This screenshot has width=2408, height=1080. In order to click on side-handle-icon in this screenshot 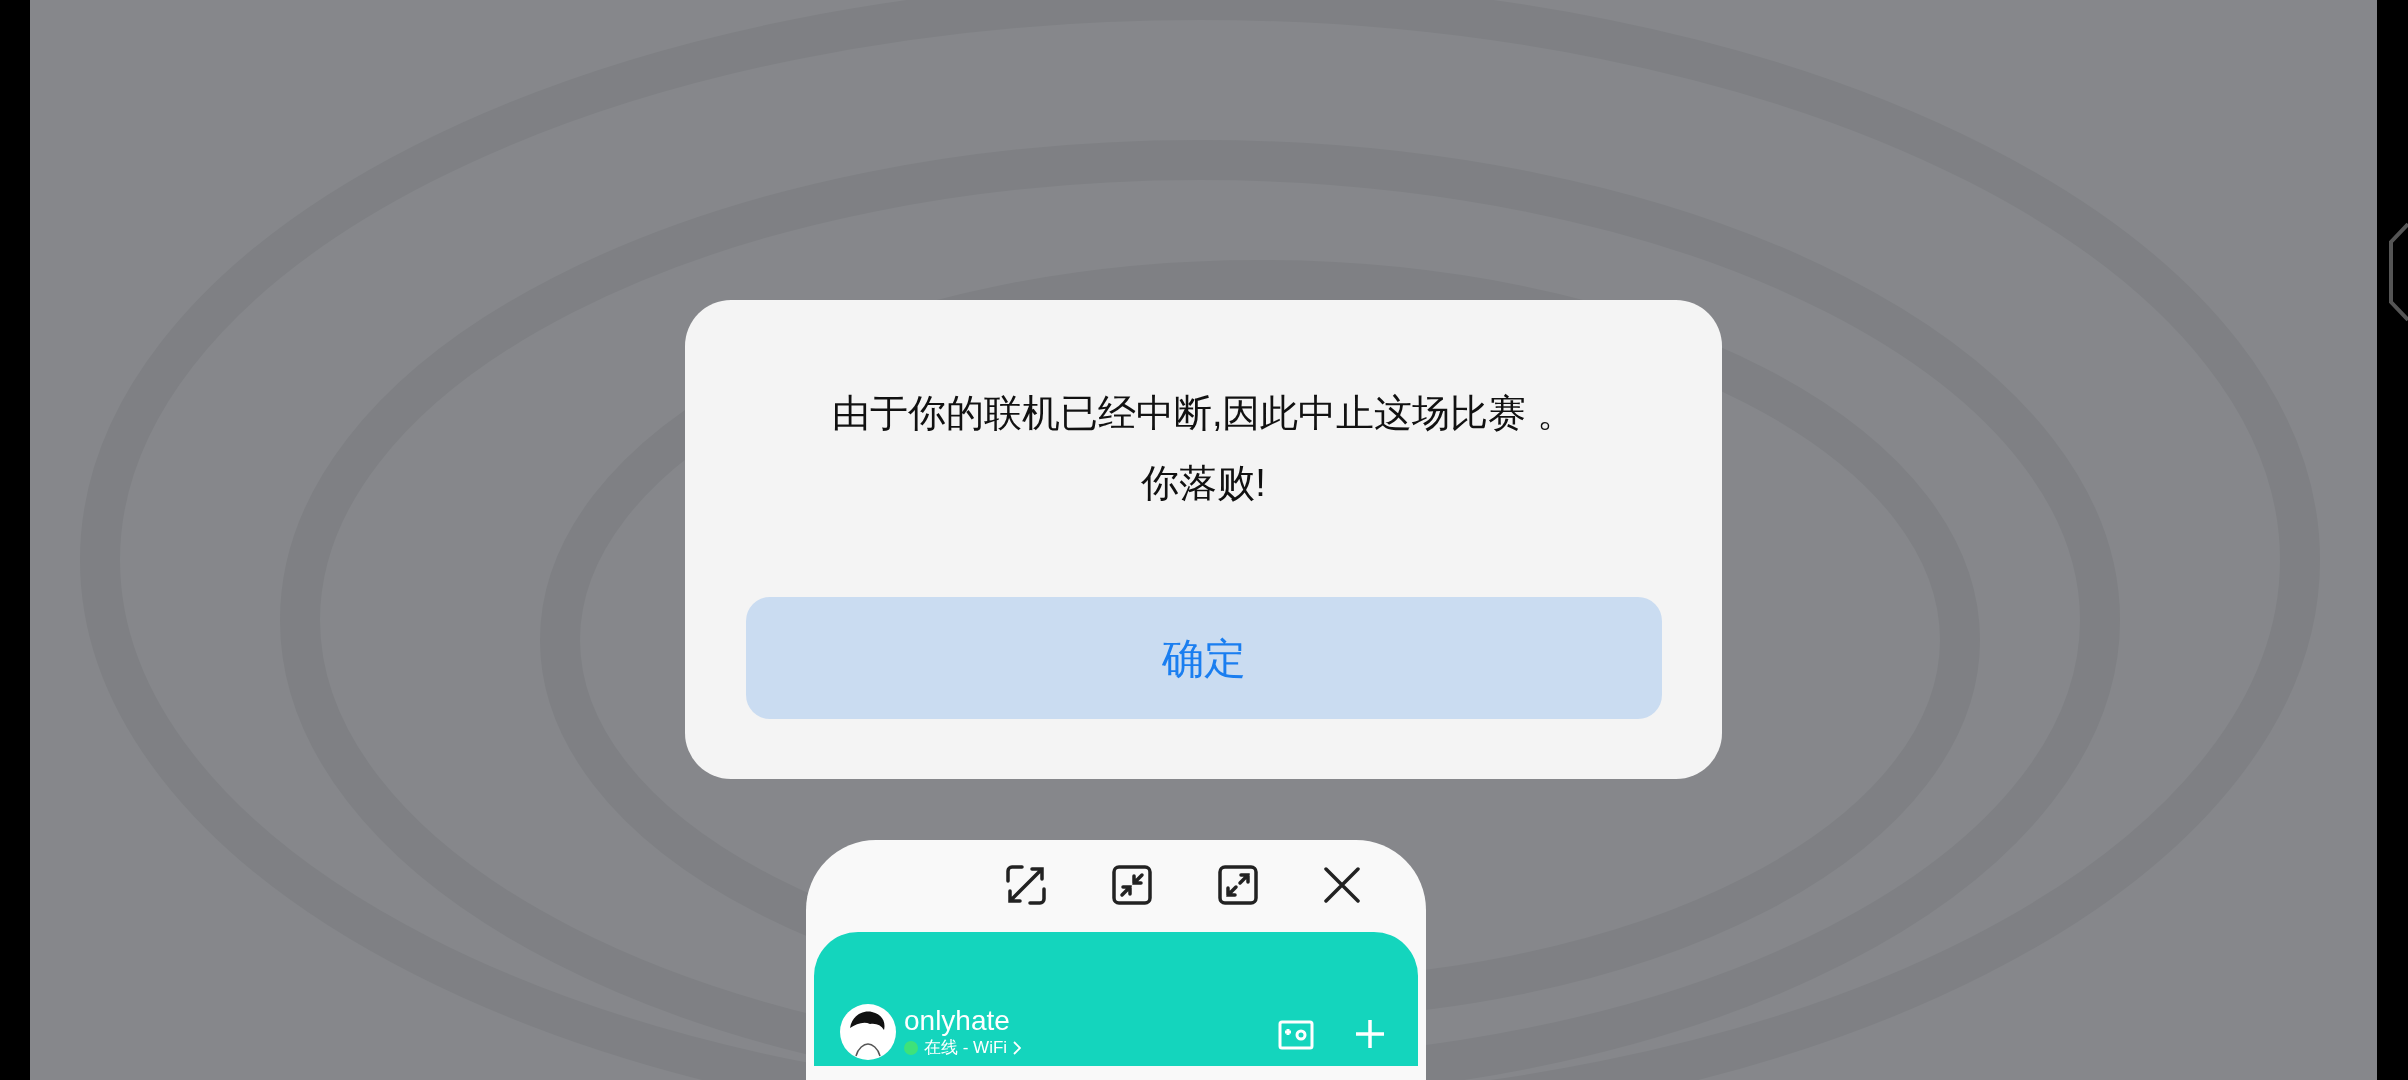, I will do `click(2397, 272)`.